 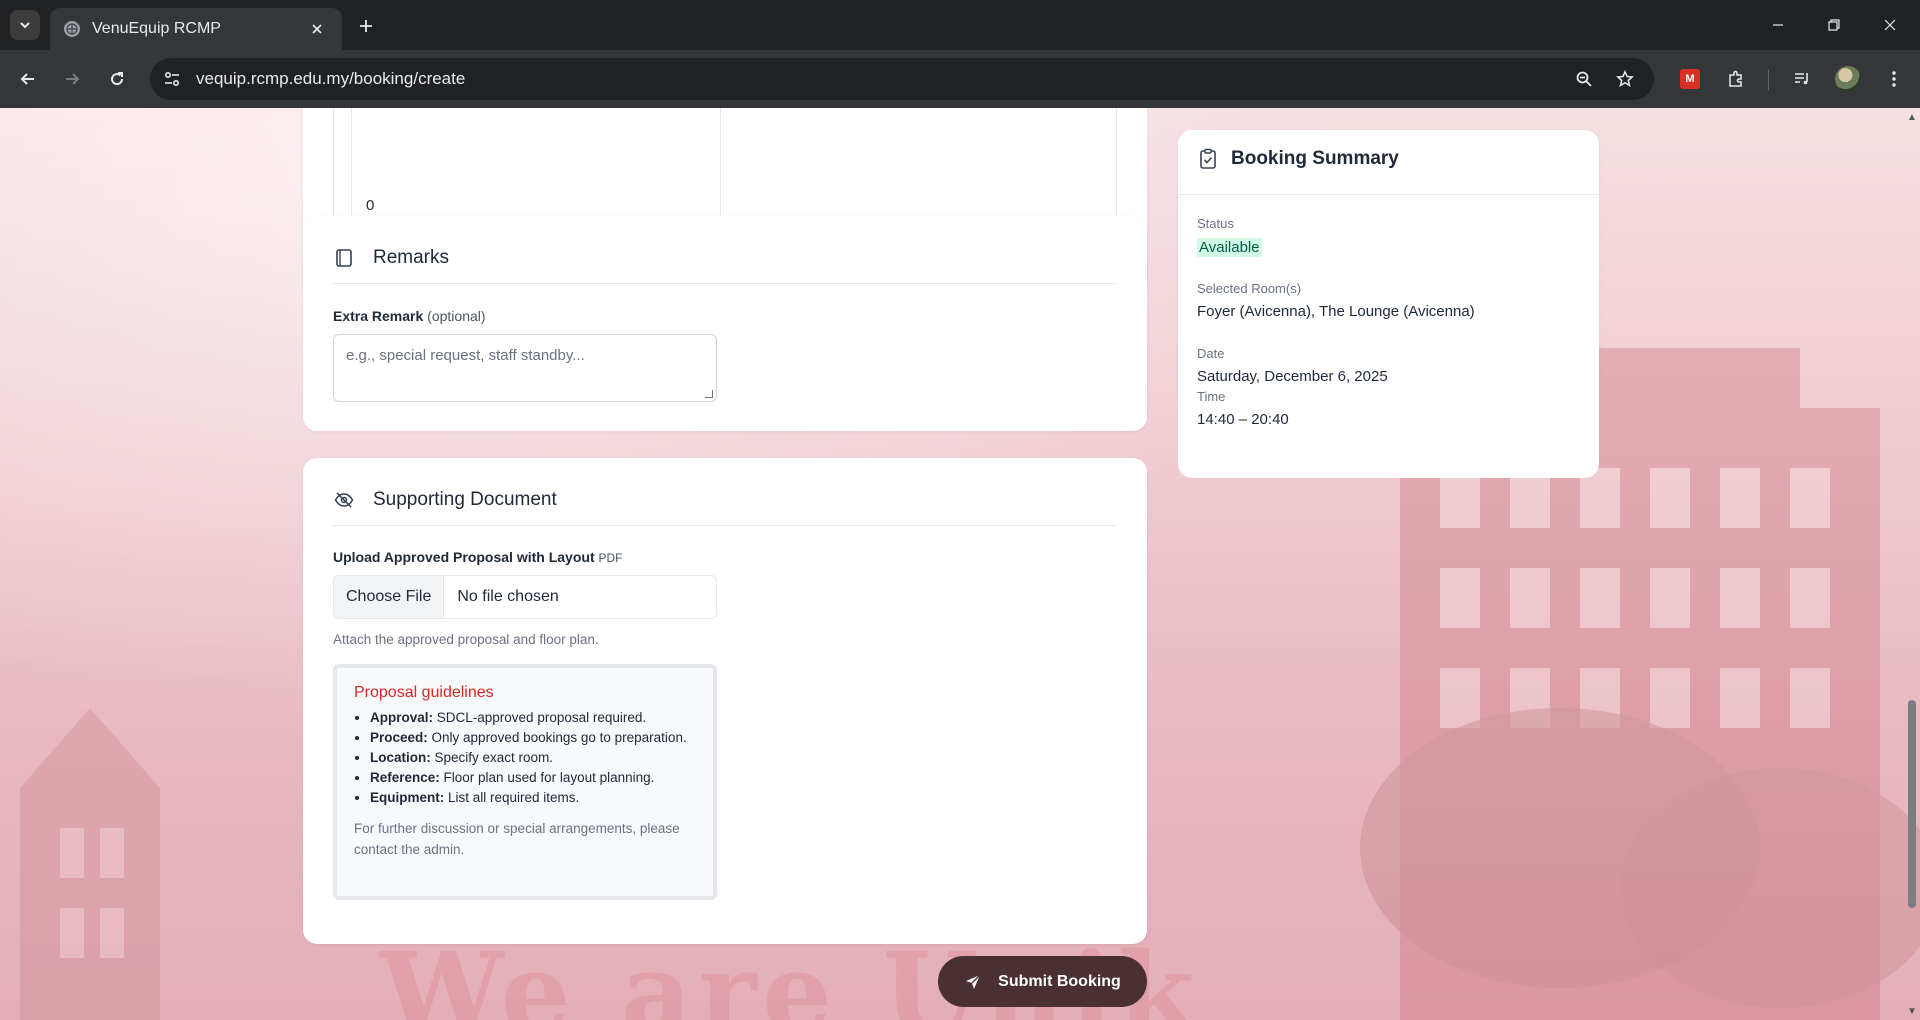 I want to click on tab-close-icon, so click(x=317, y=29).